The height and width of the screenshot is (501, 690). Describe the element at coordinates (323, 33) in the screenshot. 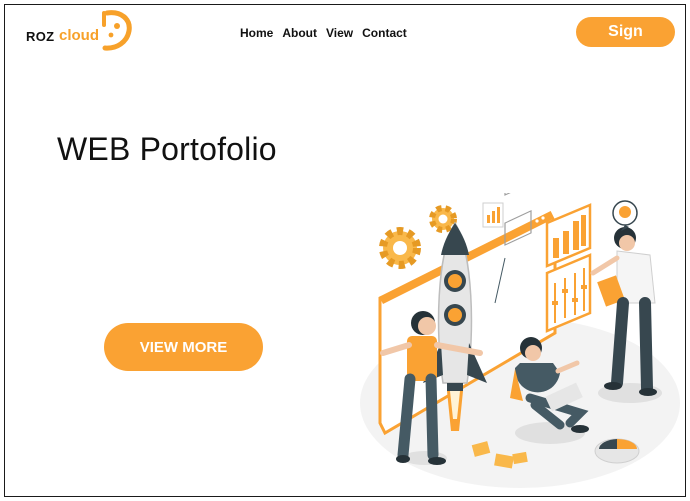

I see `main-nav: Home About View Contact` at that location.